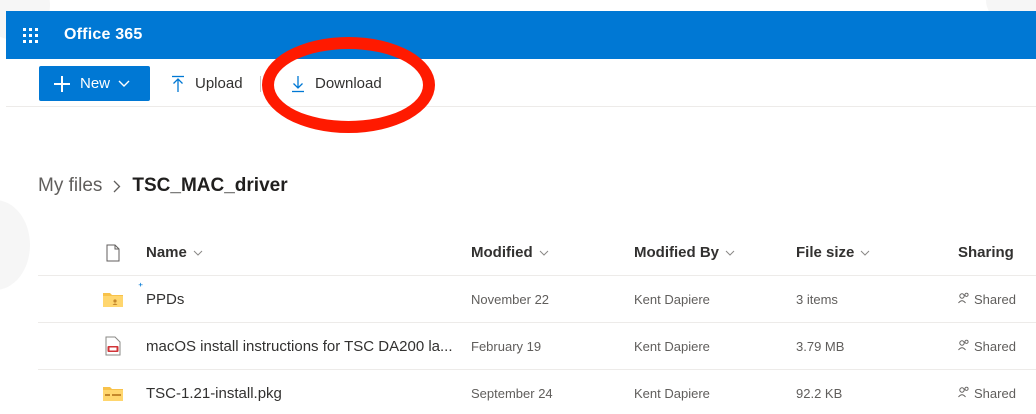 The width and height of the screenshot is (1036, 414). What do you see at coordinates (209, 186) in the screenshot?
I see `breadcrumb-current-folder: TSC_MAC_driver` at bounding box center [209, 186].